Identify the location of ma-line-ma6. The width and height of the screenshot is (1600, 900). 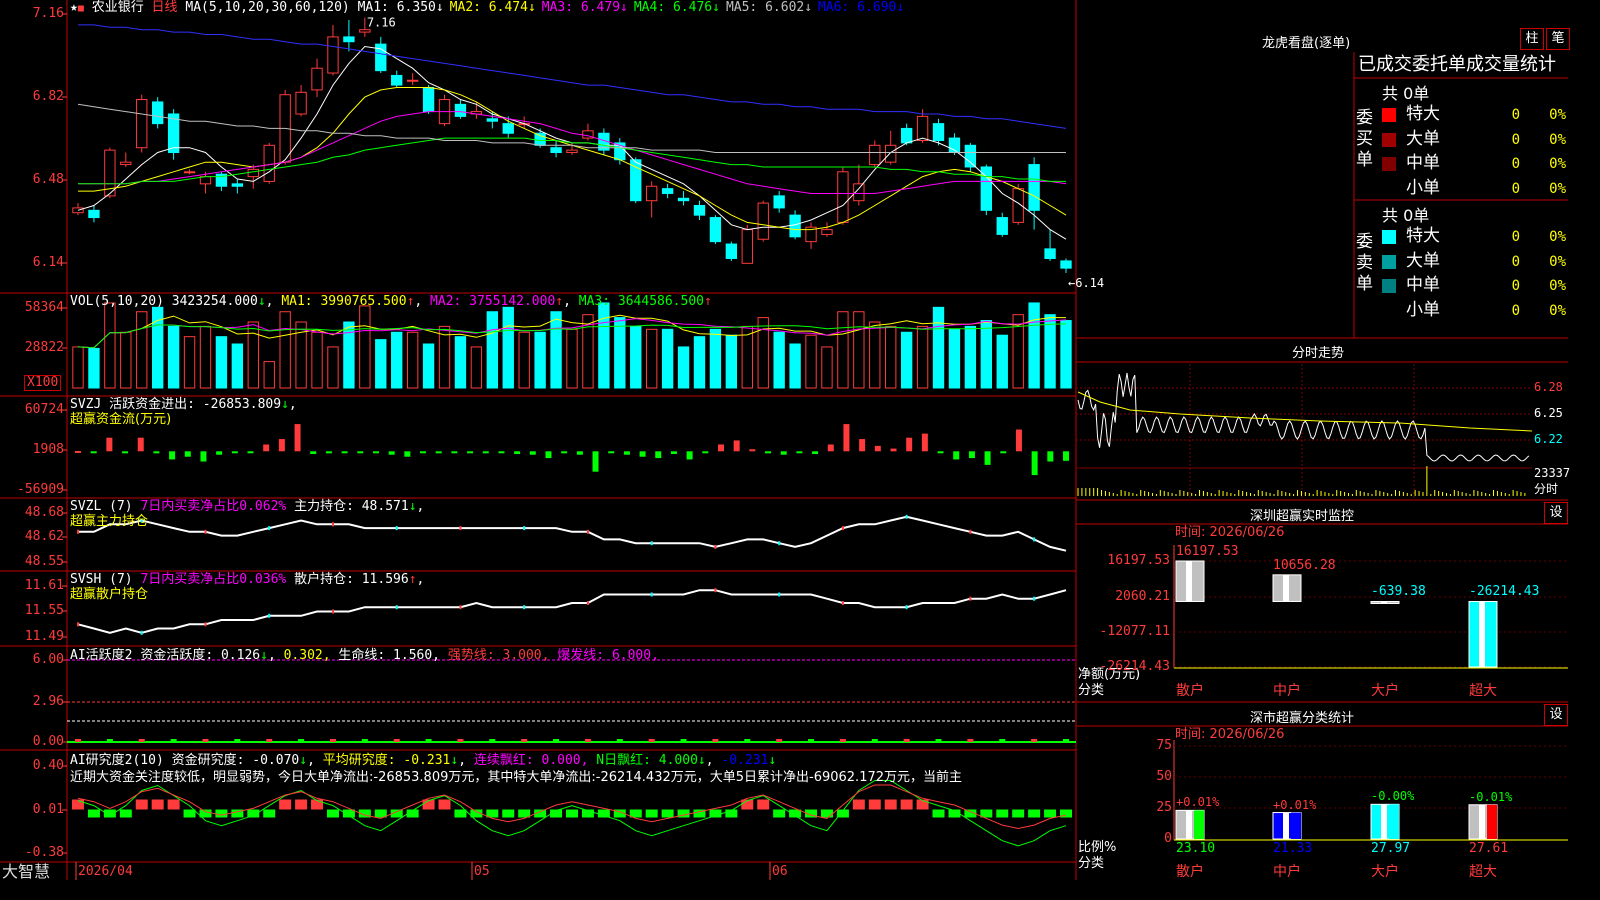
(572, 76).